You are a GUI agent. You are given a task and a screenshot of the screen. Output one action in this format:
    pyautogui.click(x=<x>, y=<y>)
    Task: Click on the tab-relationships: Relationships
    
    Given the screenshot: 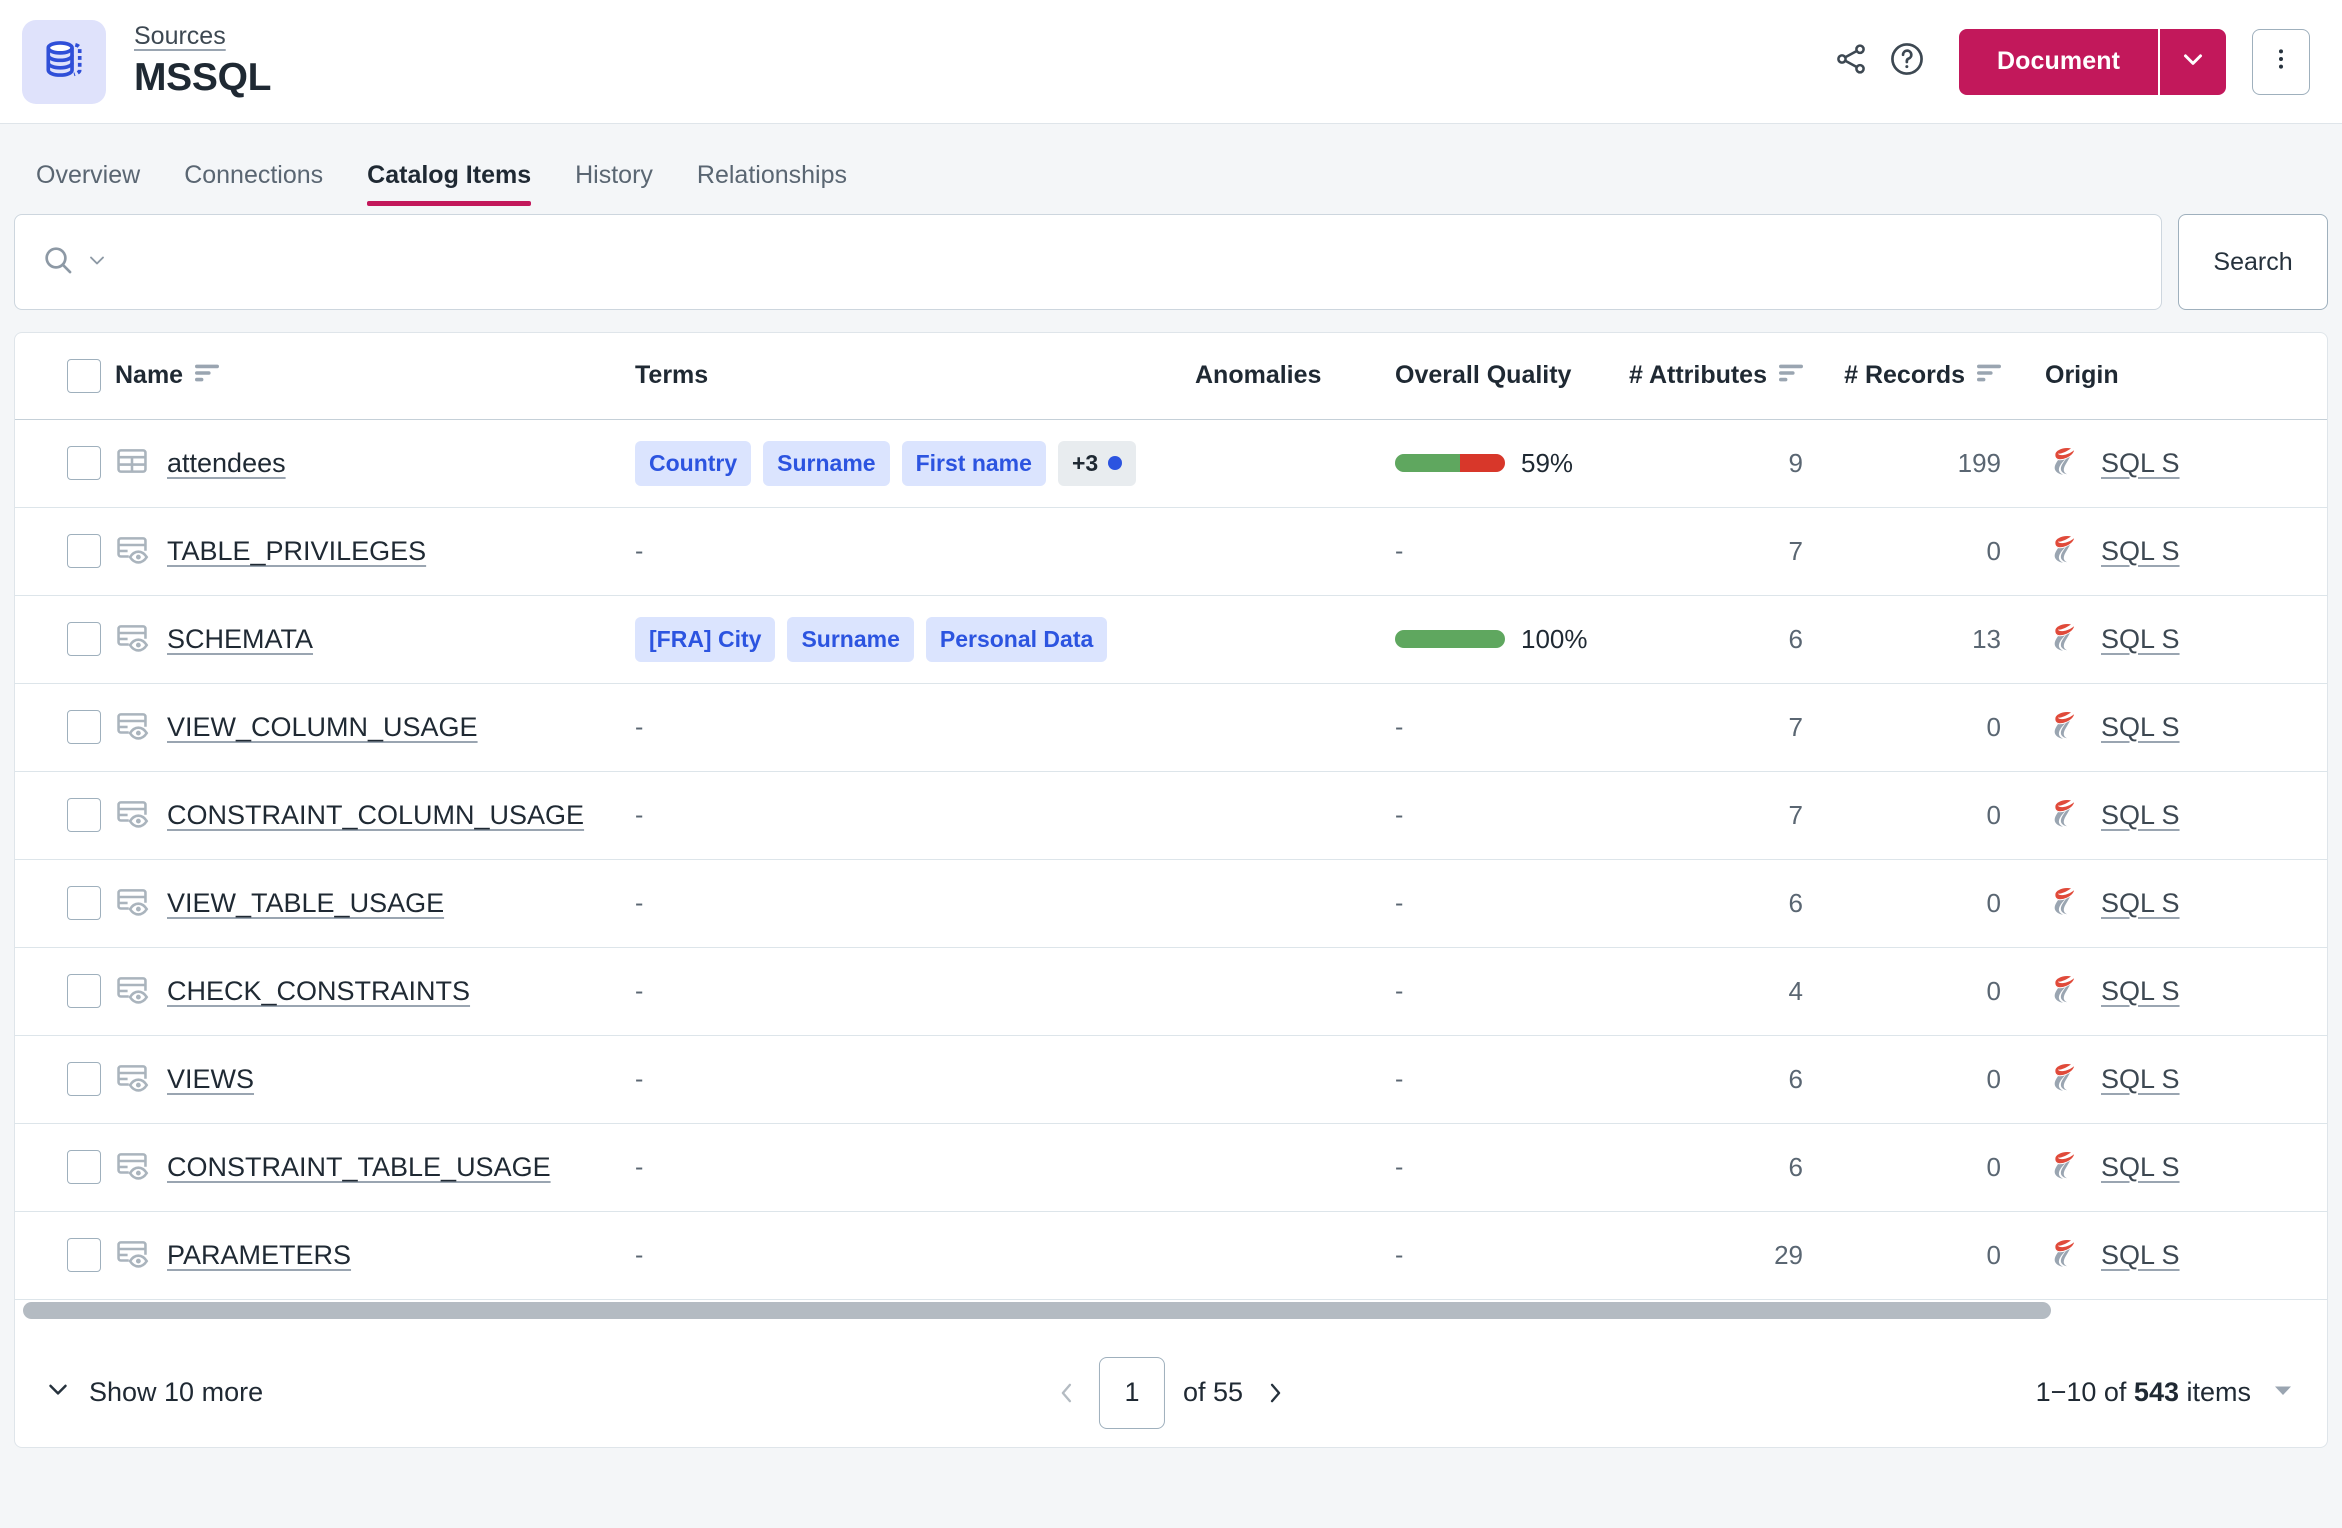 What is the action you would take?
    pyautogui.click(x=772, y=183)
    